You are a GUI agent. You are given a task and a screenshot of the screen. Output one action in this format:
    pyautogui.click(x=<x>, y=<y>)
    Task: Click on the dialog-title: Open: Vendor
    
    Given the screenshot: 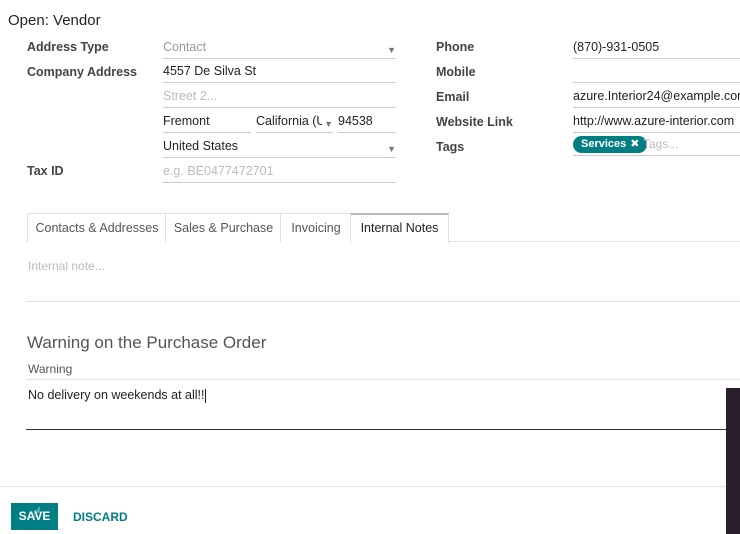 What is the action you would take?
    pyautogui.click(x=54, y=20)
    